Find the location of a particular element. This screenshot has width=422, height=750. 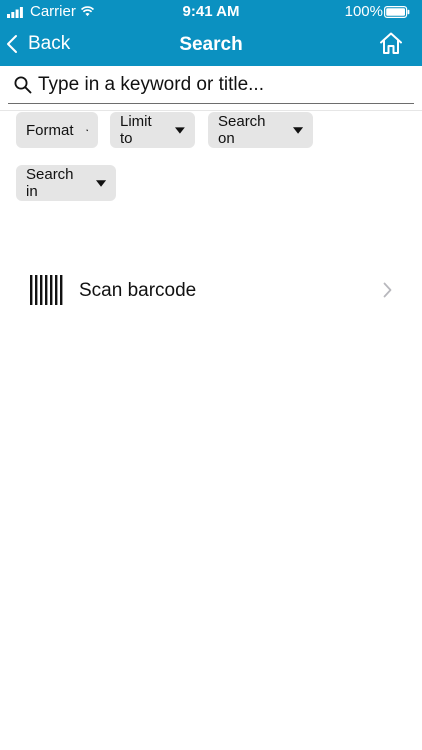

limit-to-filter-label: Limit to is located at coordinates (136, 130).